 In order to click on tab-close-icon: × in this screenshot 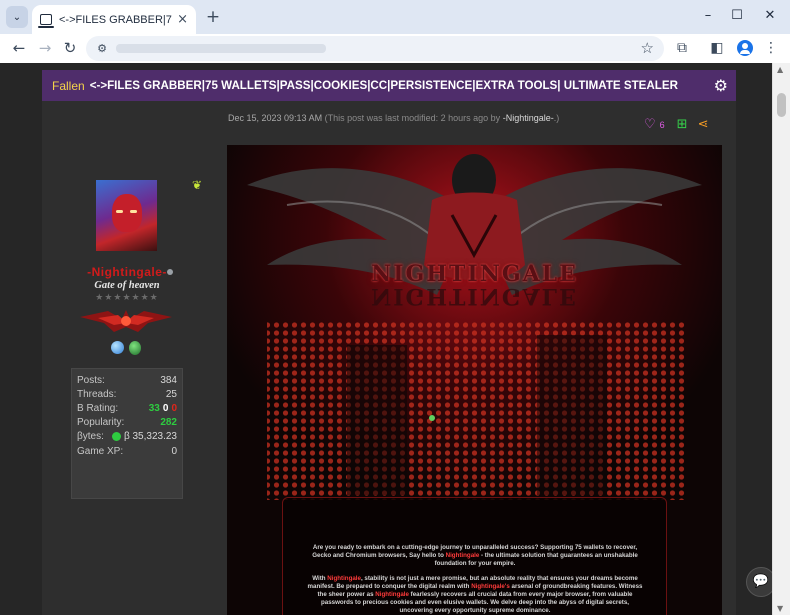, I will do `click(182, 19)`.